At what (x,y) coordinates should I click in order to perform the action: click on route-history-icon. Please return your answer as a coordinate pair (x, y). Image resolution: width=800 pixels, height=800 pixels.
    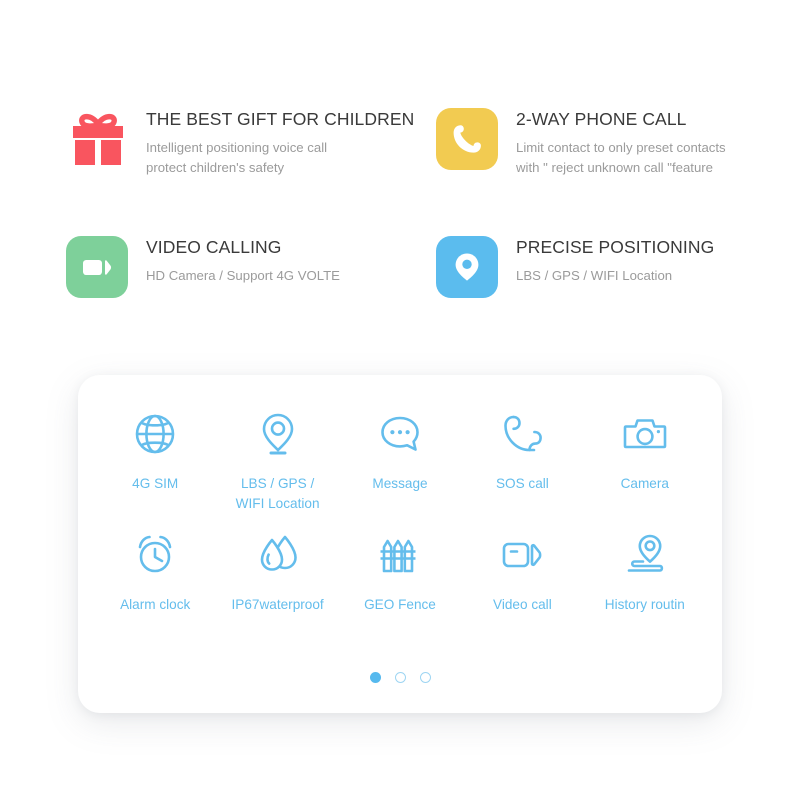
    Looking at the image, I should click on (645, 555).